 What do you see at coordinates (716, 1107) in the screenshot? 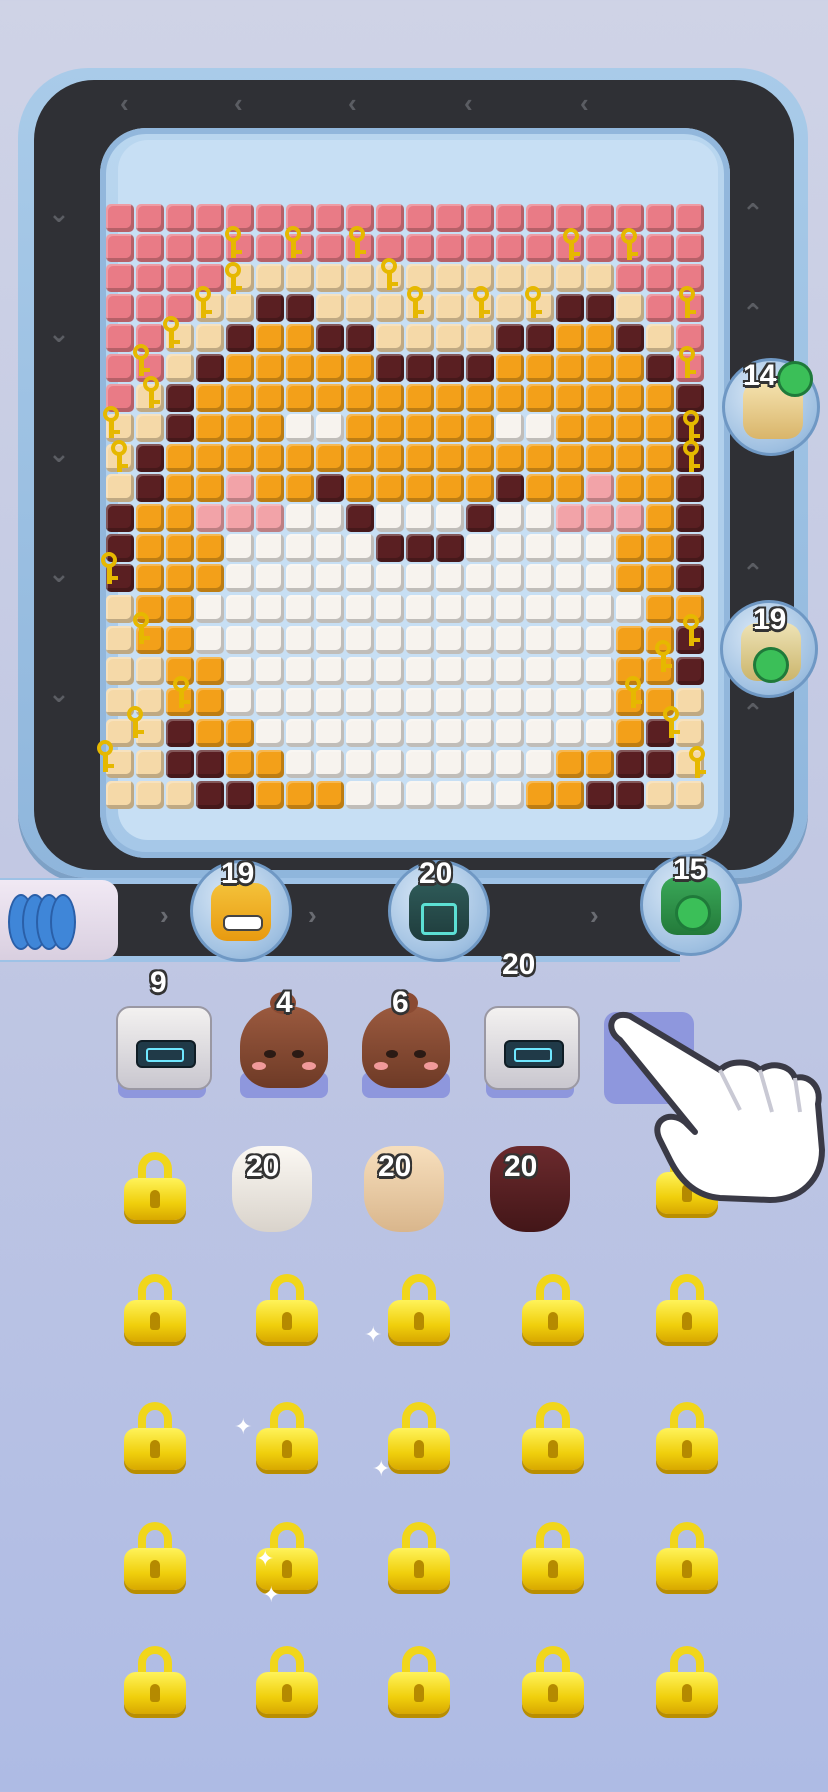
I see `tutorial-hand-icon` at bounding box center [716, 1107].